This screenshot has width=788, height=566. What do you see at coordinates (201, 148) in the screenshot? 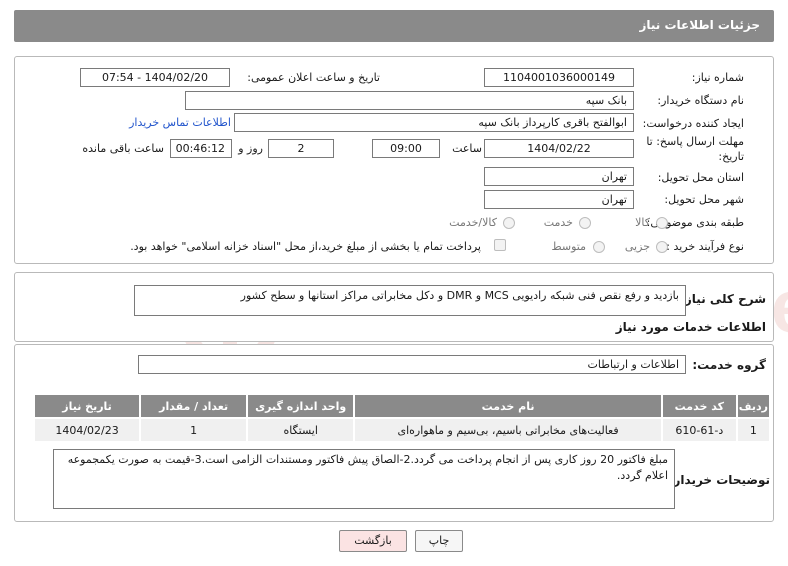
I see `remaining-time-field: 00:46:12` at bounding box center [201, 148].